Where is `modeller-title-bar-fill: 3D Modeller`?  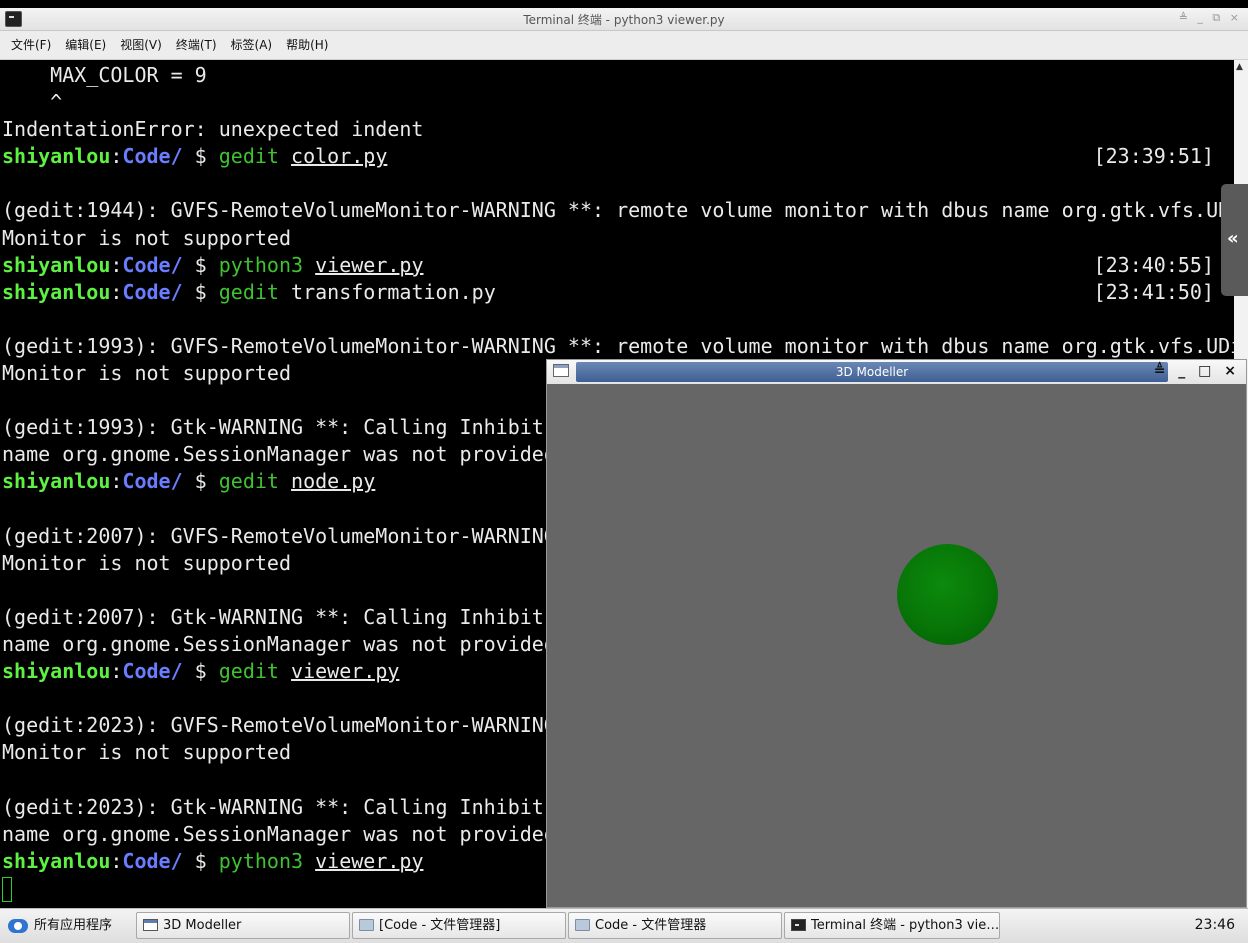
modeller-title-bar-fill: 3D Modeller is located at coordinates (872, 372).